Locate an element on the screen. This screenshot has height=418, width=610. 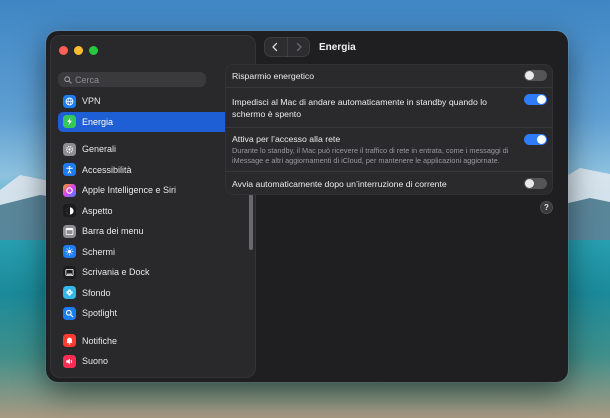
help-button: ? is located at coordinates (546, 207).